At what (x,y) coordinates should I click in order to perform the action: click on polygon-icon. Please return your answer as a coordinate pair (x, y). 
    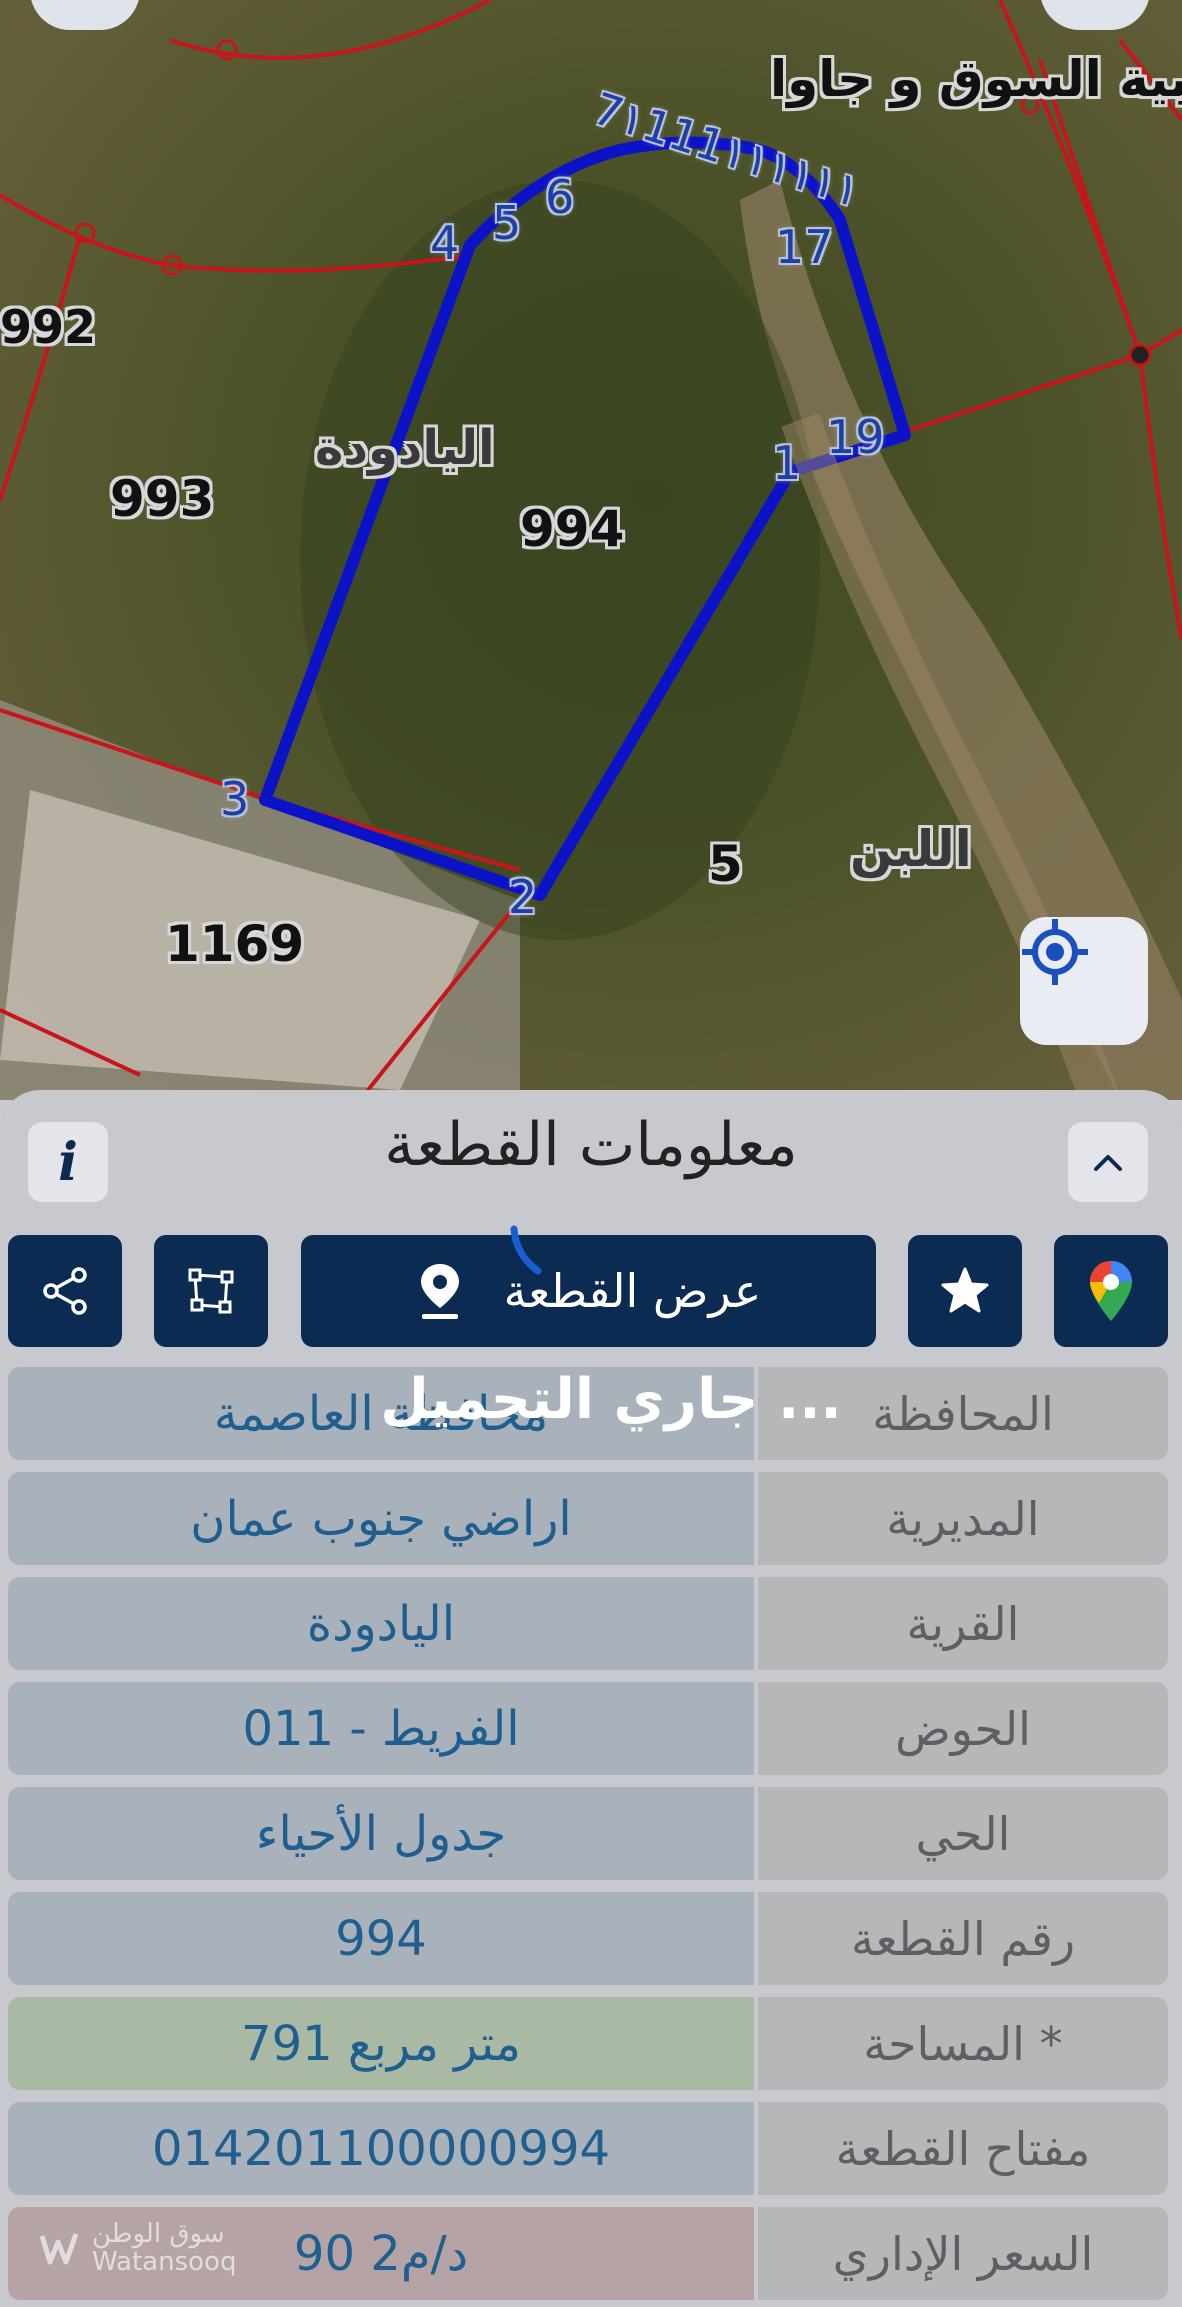
    Looking at the image, I should click on (211, 1291).